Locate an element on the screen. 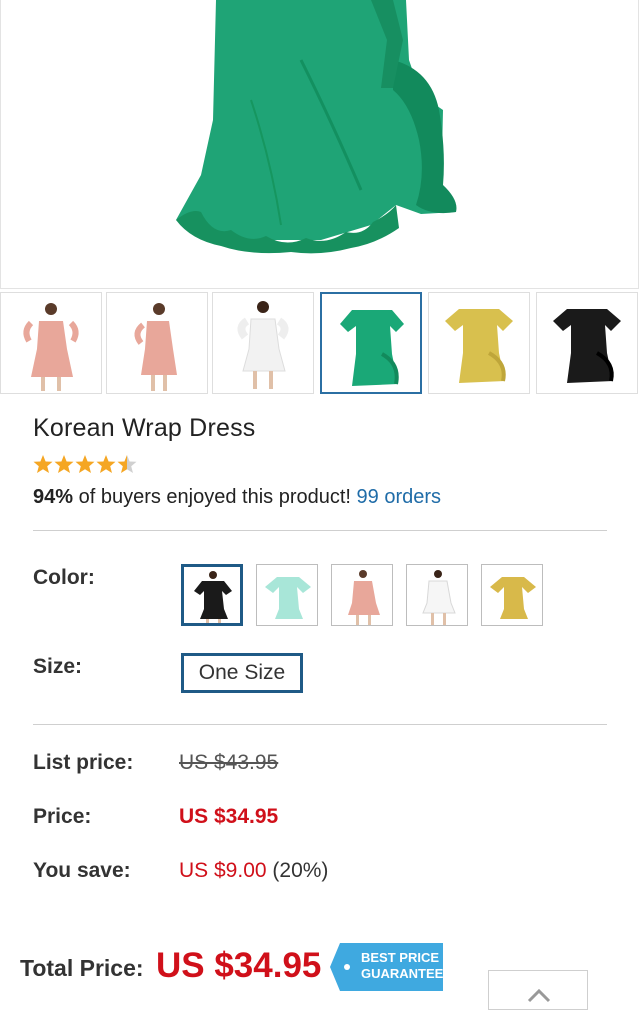 The height and width of the screenshot is (1016, 639). you-save-value: US $9.00 (20%) is located at coordinates (253, 871).